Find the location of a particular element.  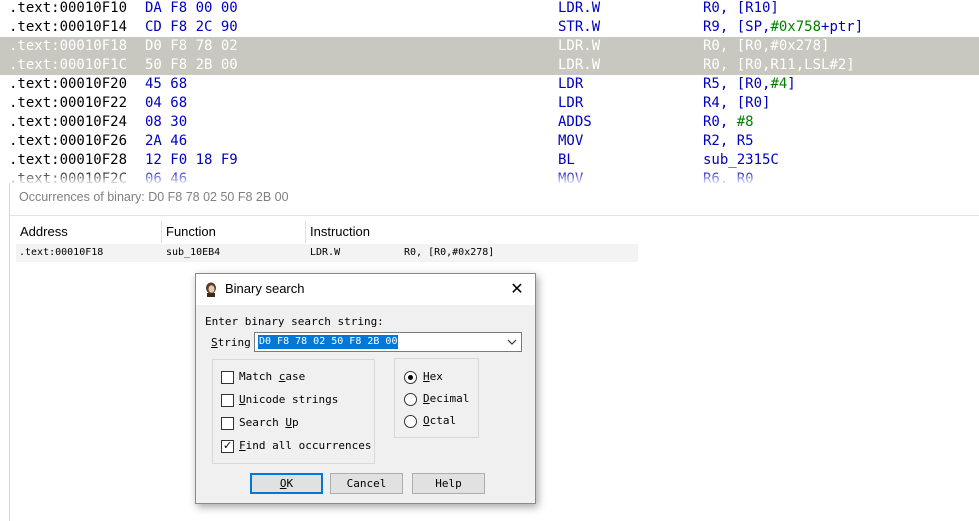

immediate-value: #8 is located at coordinates (745, 122).